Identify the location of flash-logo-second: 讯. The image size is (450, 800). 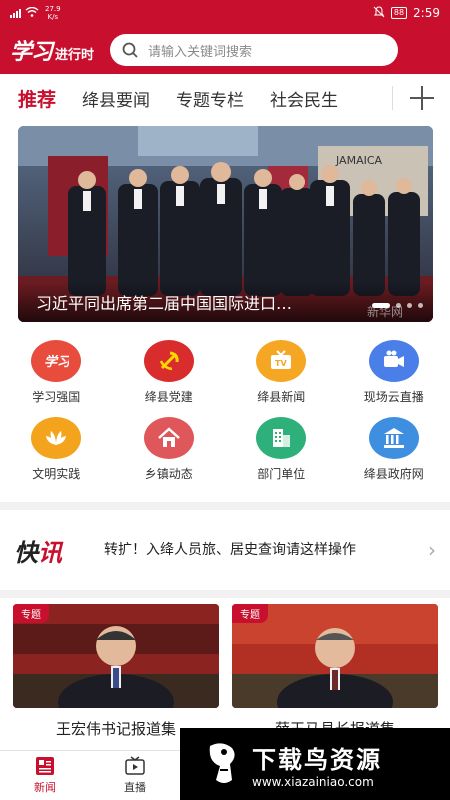
(50, 552).